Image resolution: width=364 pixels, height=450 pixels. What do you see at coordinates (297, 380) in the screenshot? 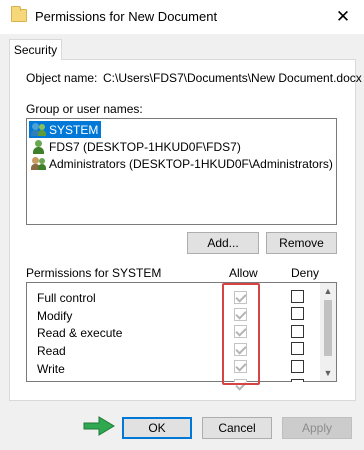
I see `deny-checkbox-partial` at bounding box center [297, 380].